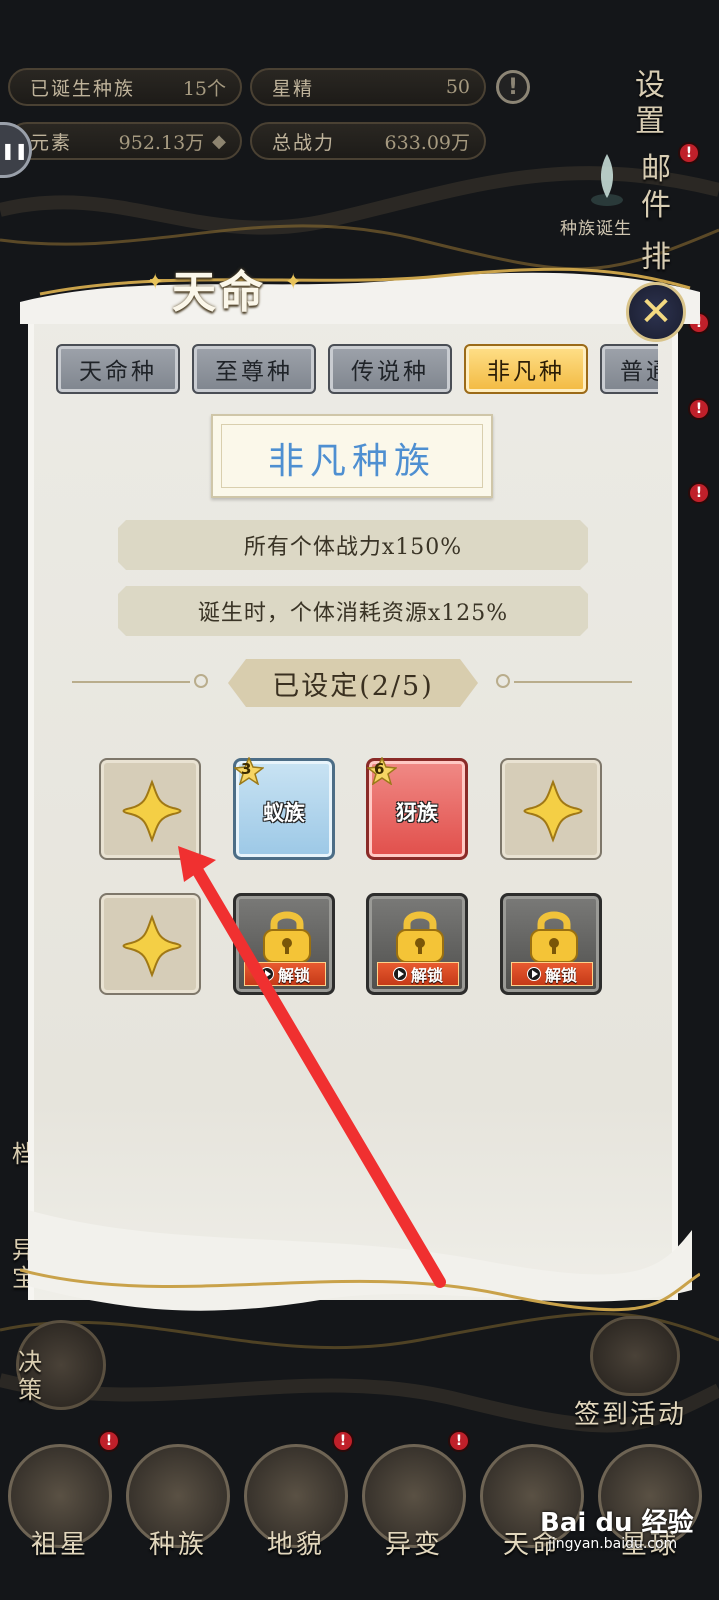 Image resolution: width=719 pixels, height=1600 pixels. I want to click on race-birth-label: 种族诞生, so click(596, 226).